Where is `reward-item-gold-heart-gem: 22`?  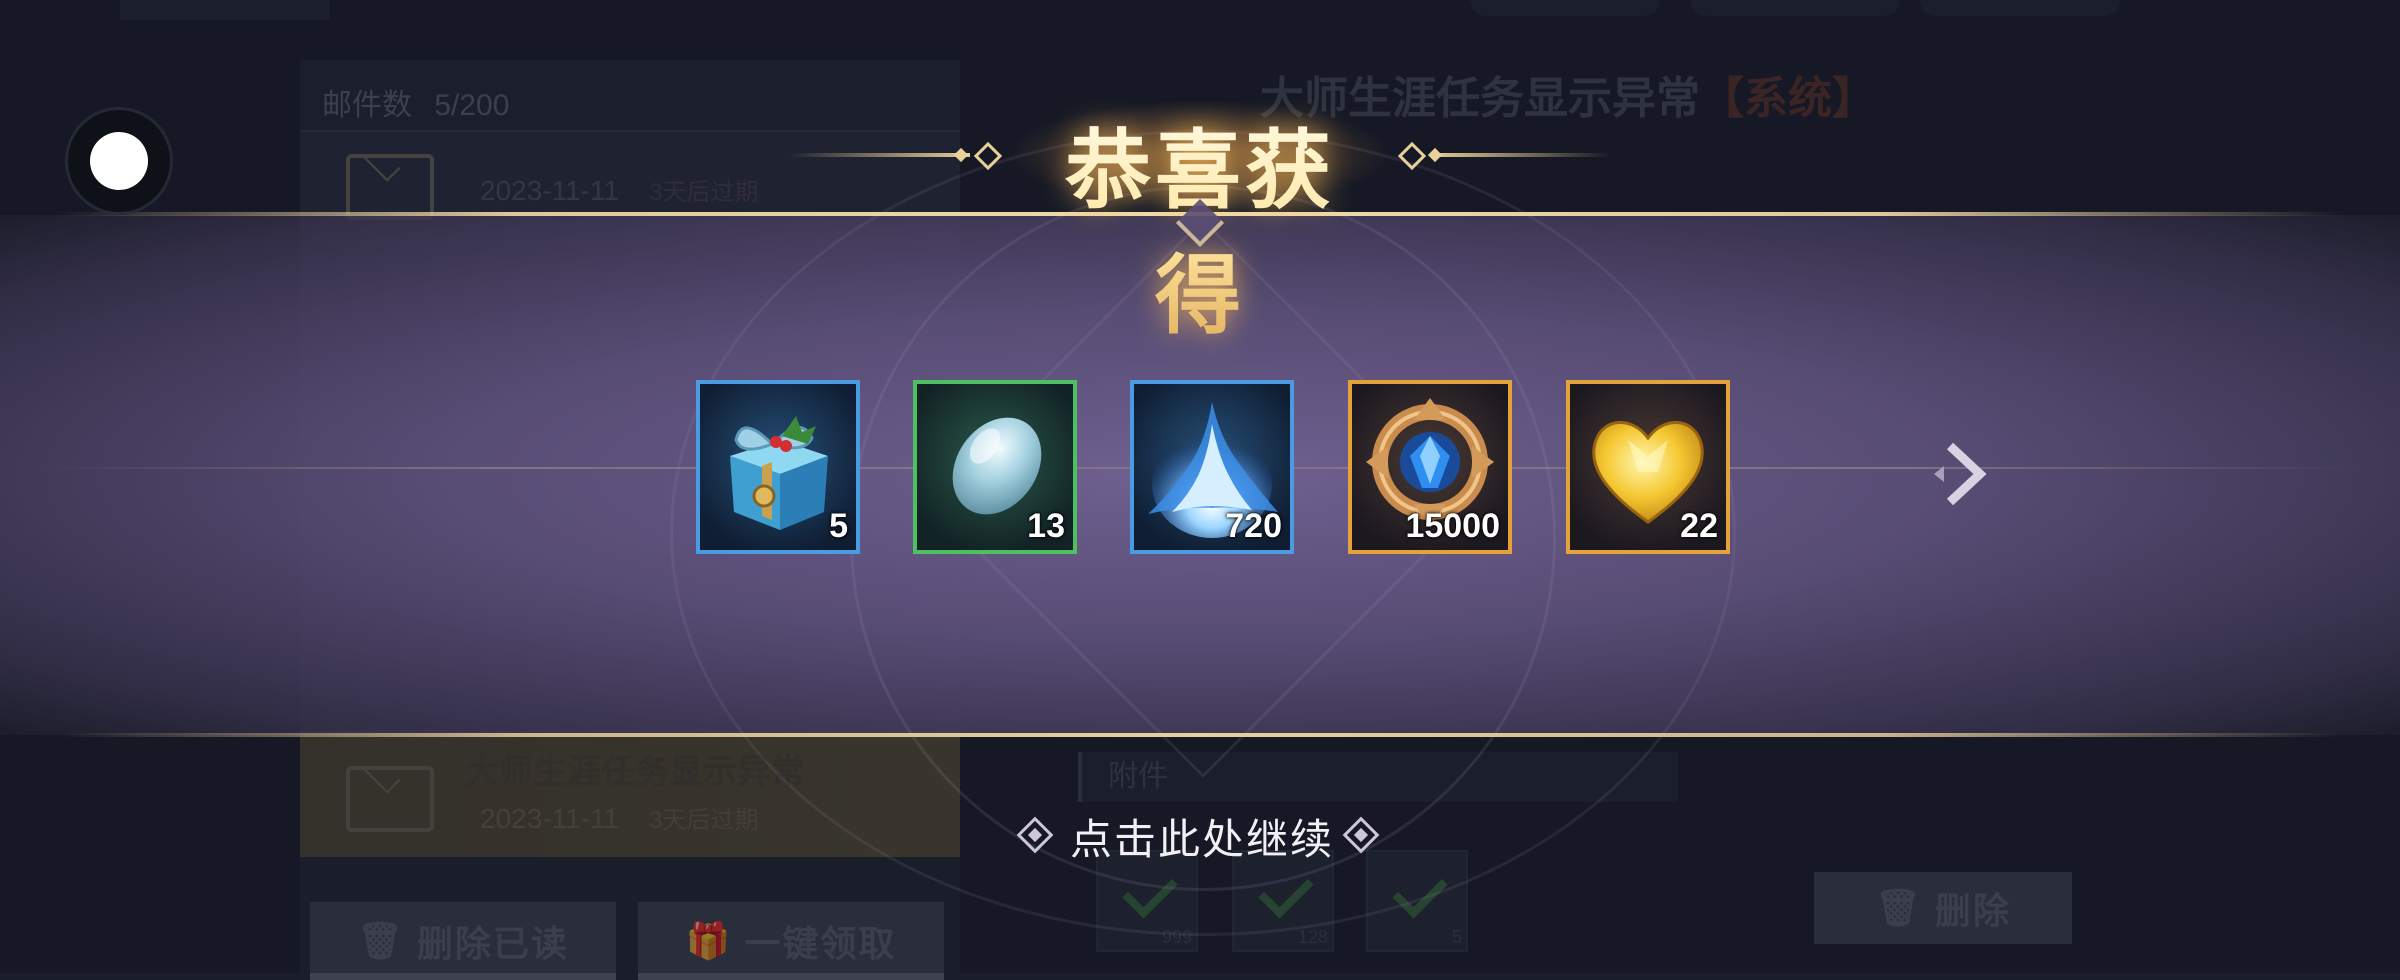
reward-item-gold-heart-gem: 22 is located at coordinates (1648, 467).